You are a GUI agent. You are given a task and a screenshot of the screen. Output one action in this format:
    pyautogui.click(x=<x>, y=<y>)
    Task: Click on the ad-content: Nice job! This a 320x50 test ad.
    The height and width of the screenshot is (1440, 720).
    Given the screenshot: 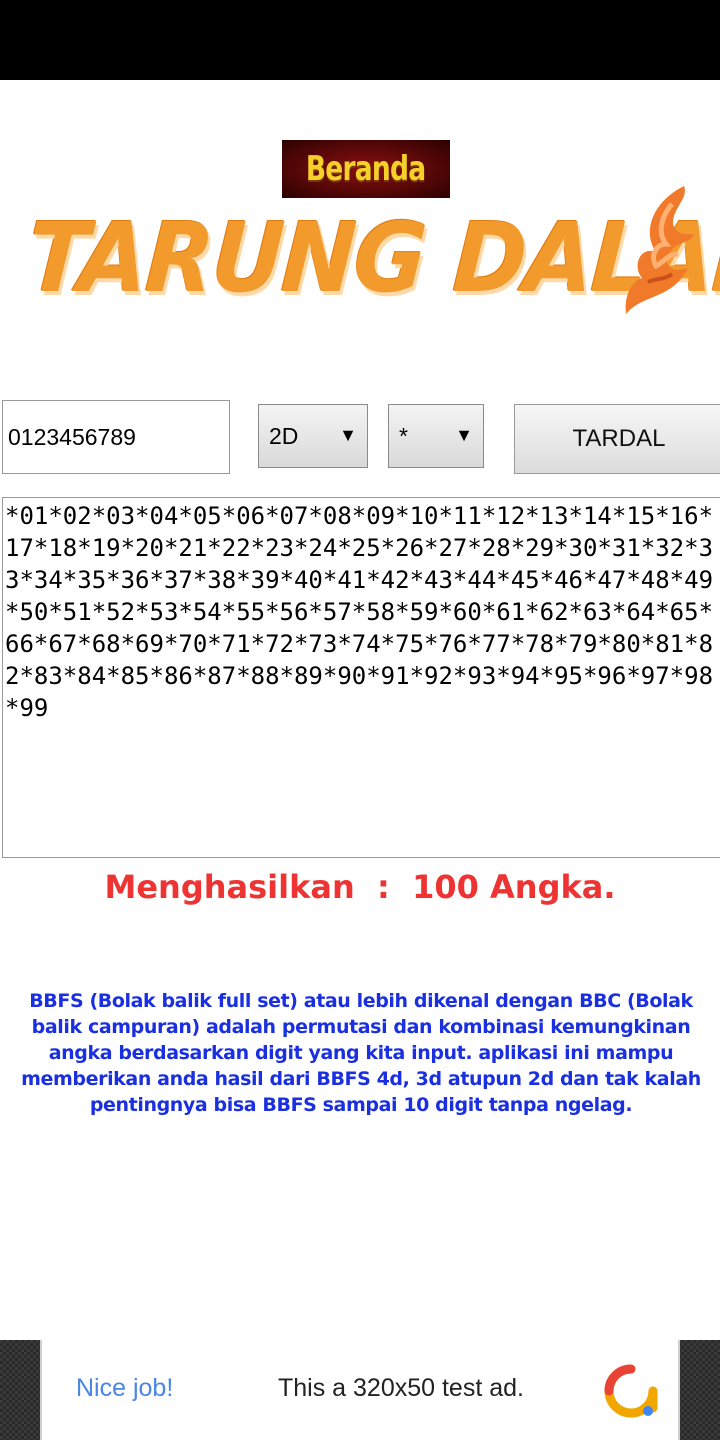 What is the action you would take?
    pyautogui.click(x=360, y=1390)
    